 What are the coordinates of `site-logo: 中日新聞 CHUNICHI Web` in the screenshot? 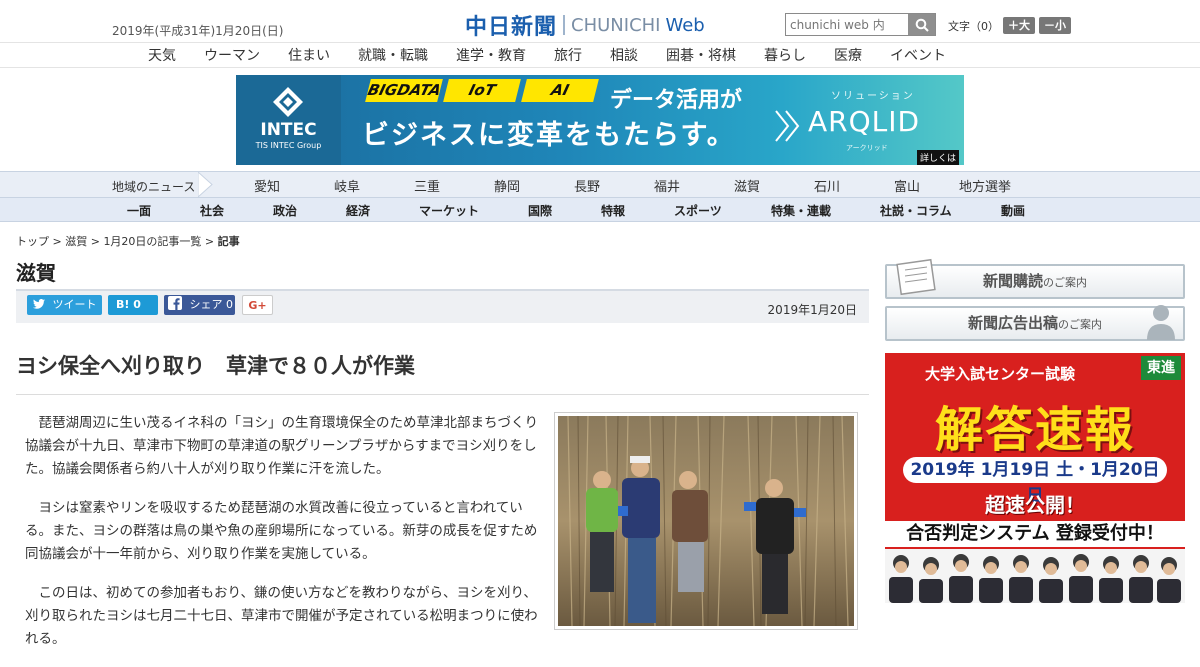 It's located at (585, 25).